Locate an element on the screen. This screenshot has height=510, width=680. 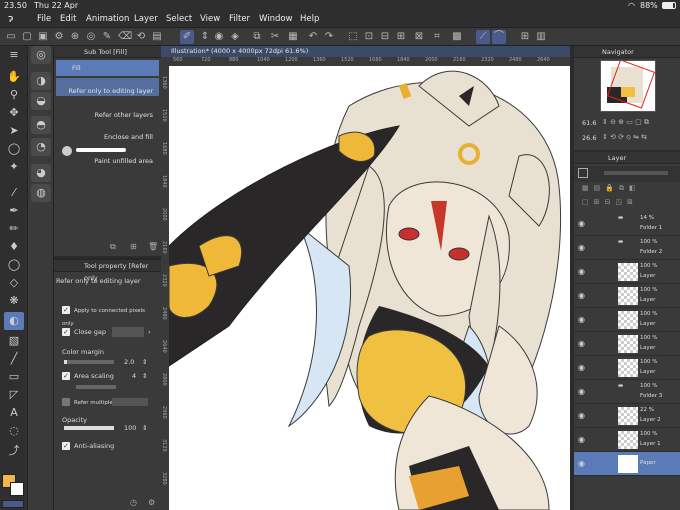
app-logo-icon: ɂ is located at coordinates (10, 18).